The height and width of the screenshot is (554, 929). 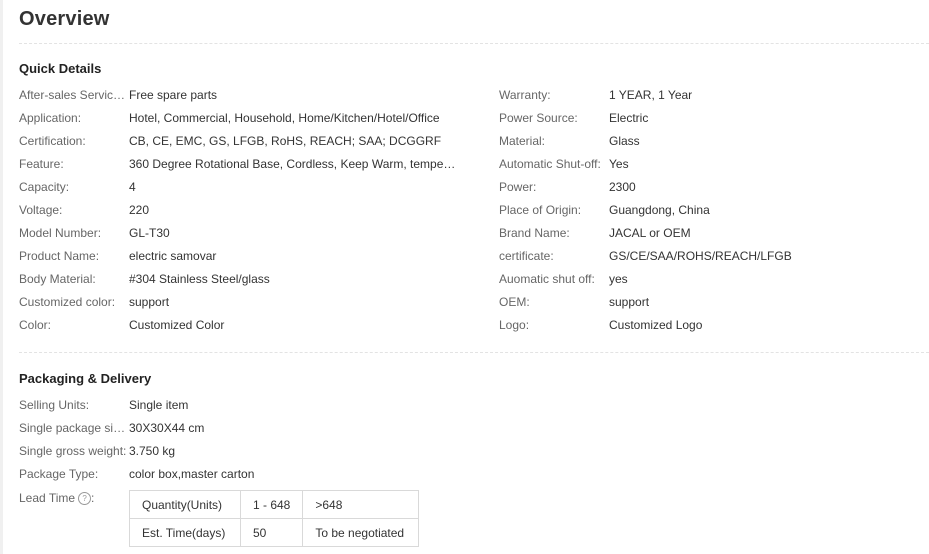 I want to click on detail-row: Selling Units: Single item, so click(x=234, y=405).